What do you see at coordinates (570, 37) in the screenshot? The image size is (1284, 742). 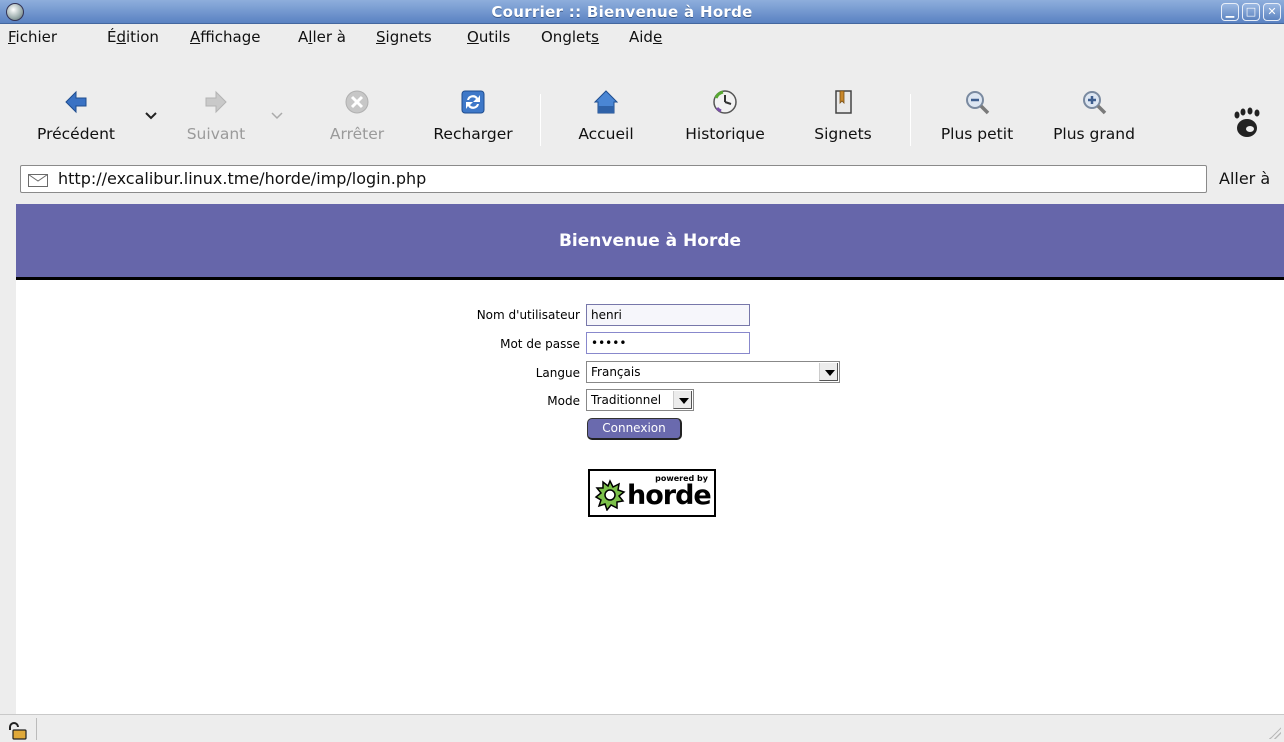 I see `menu-onglets: Onglets` at bounding box center [570, 37].